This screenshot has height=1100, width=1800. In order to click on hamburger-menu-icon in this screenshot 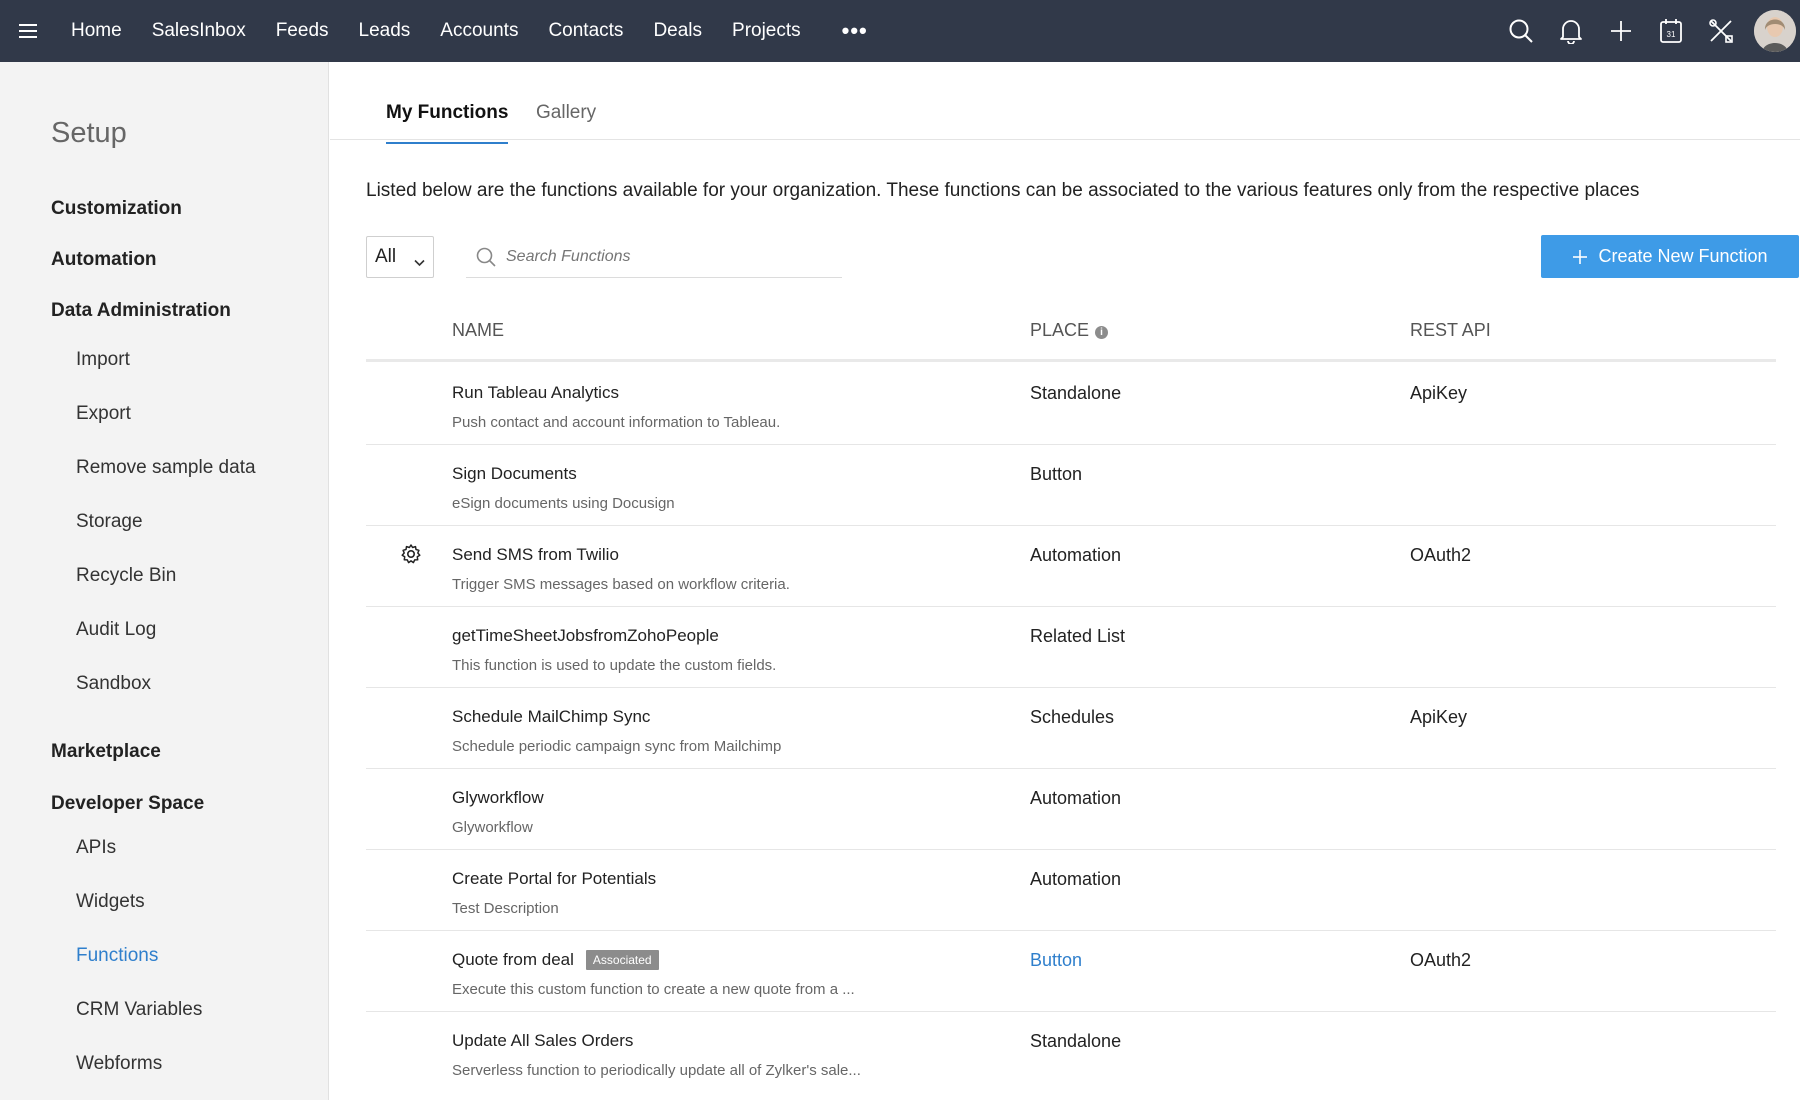, I will do `click(28, 31)`.